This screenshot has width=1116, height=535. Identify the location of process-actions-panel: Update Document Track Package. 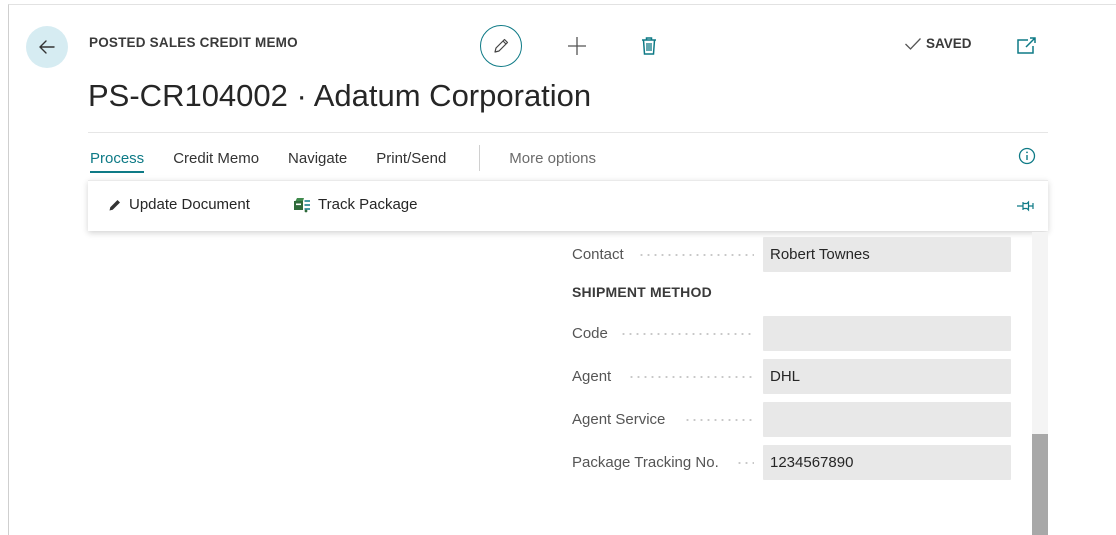
(568, 205).